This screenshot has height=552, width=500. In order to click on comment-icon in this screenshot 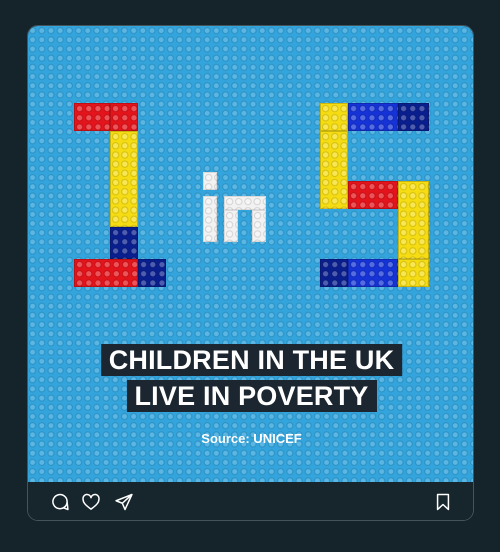, I will do `click(60, 502)`.